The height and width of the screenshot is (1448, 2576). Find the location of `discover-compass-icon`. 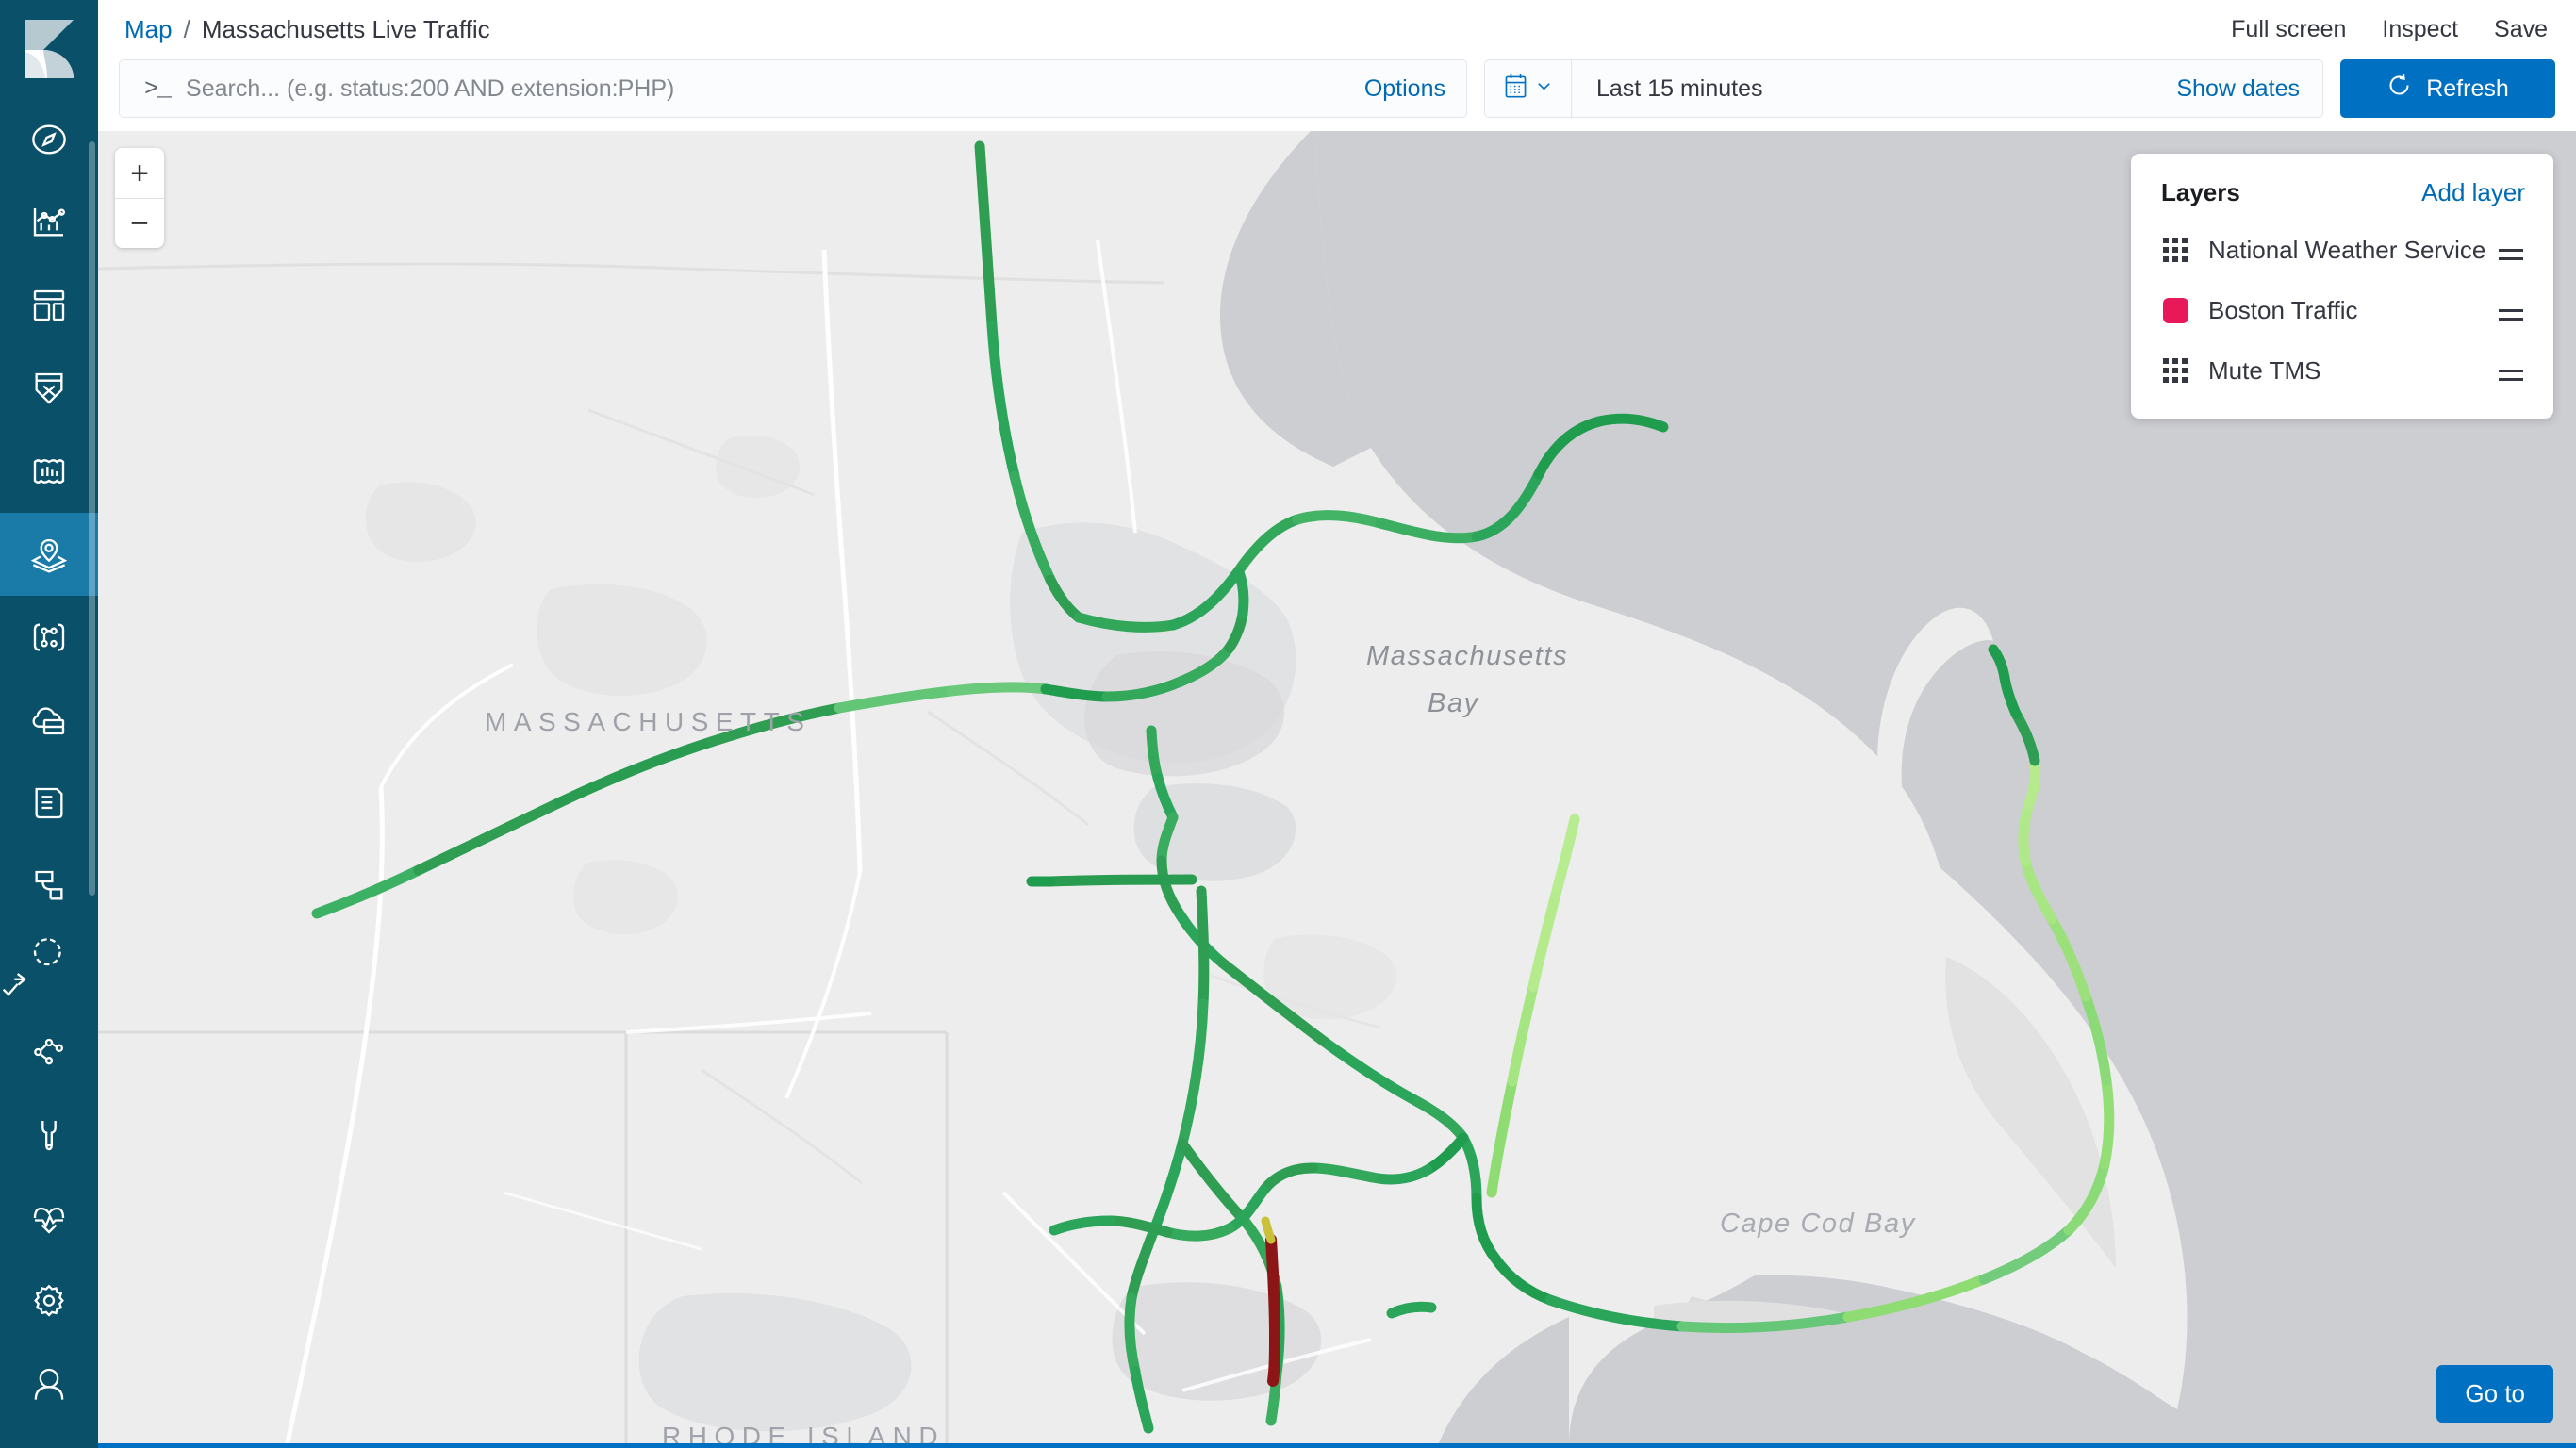

discover-compass-icon is located at coordinates (49, 139).